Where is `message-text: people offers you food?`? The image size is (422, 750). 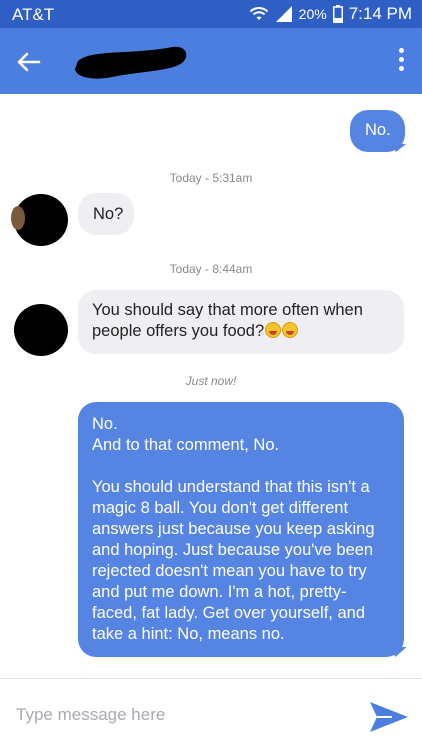 message-text: people offers you food? is located at coordinates (178, 331).